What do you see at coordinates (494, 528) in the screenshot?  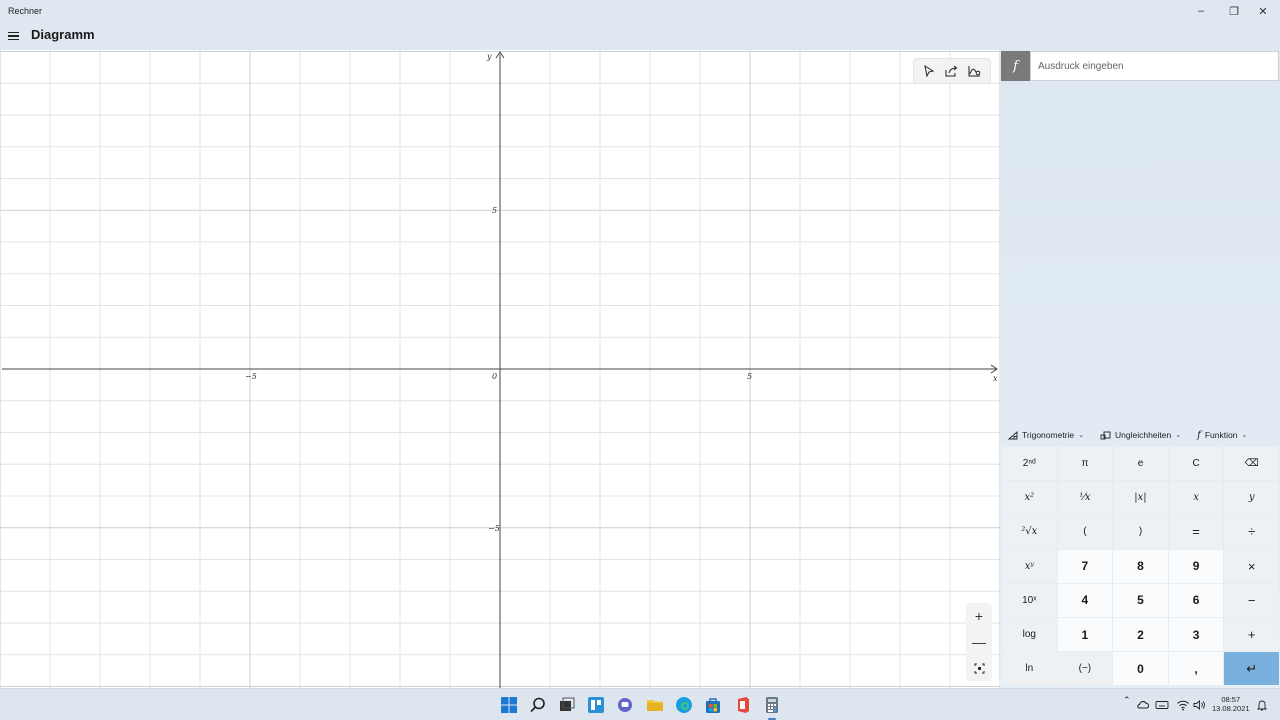 I see `y-tick-label: −5` at bounding box center [494, 528].